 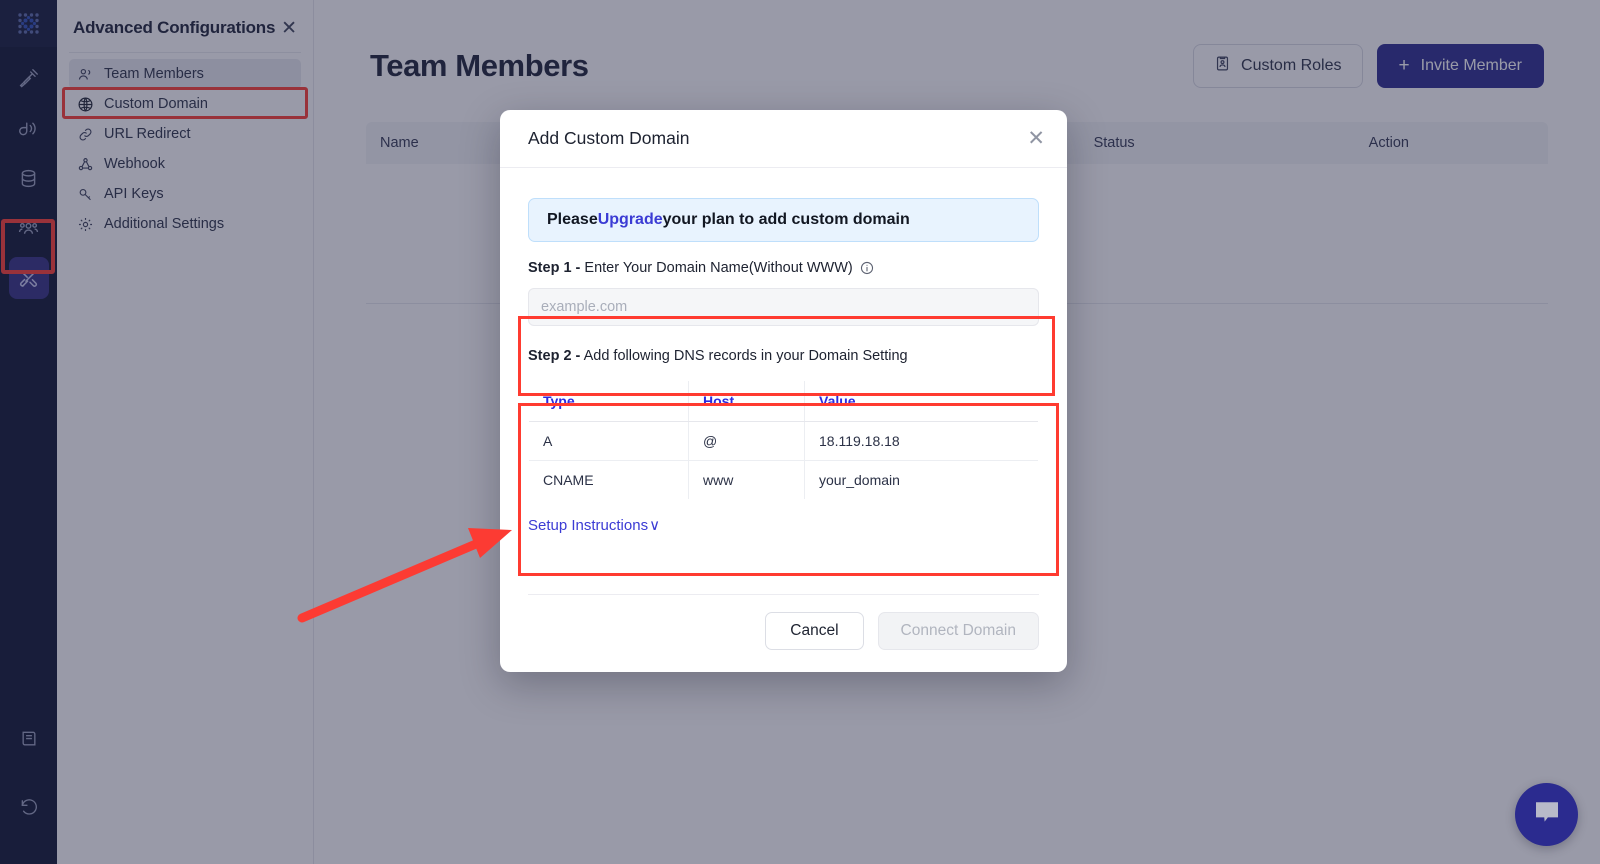 I want to click on dns-table-header-row: Type Host Value, so click(x=783, y=401).